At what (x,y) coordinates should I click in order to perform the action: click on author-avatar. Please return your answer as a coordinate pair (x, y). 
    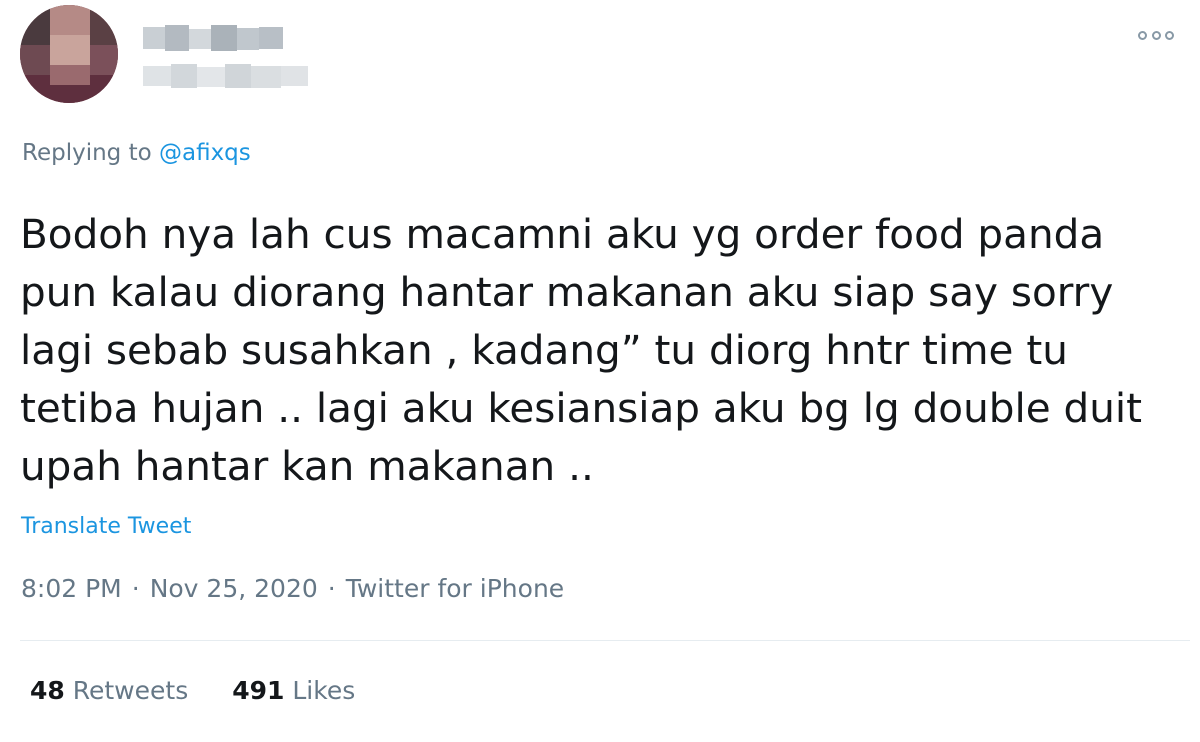
    Looking at the image, I should click on (69, 54).